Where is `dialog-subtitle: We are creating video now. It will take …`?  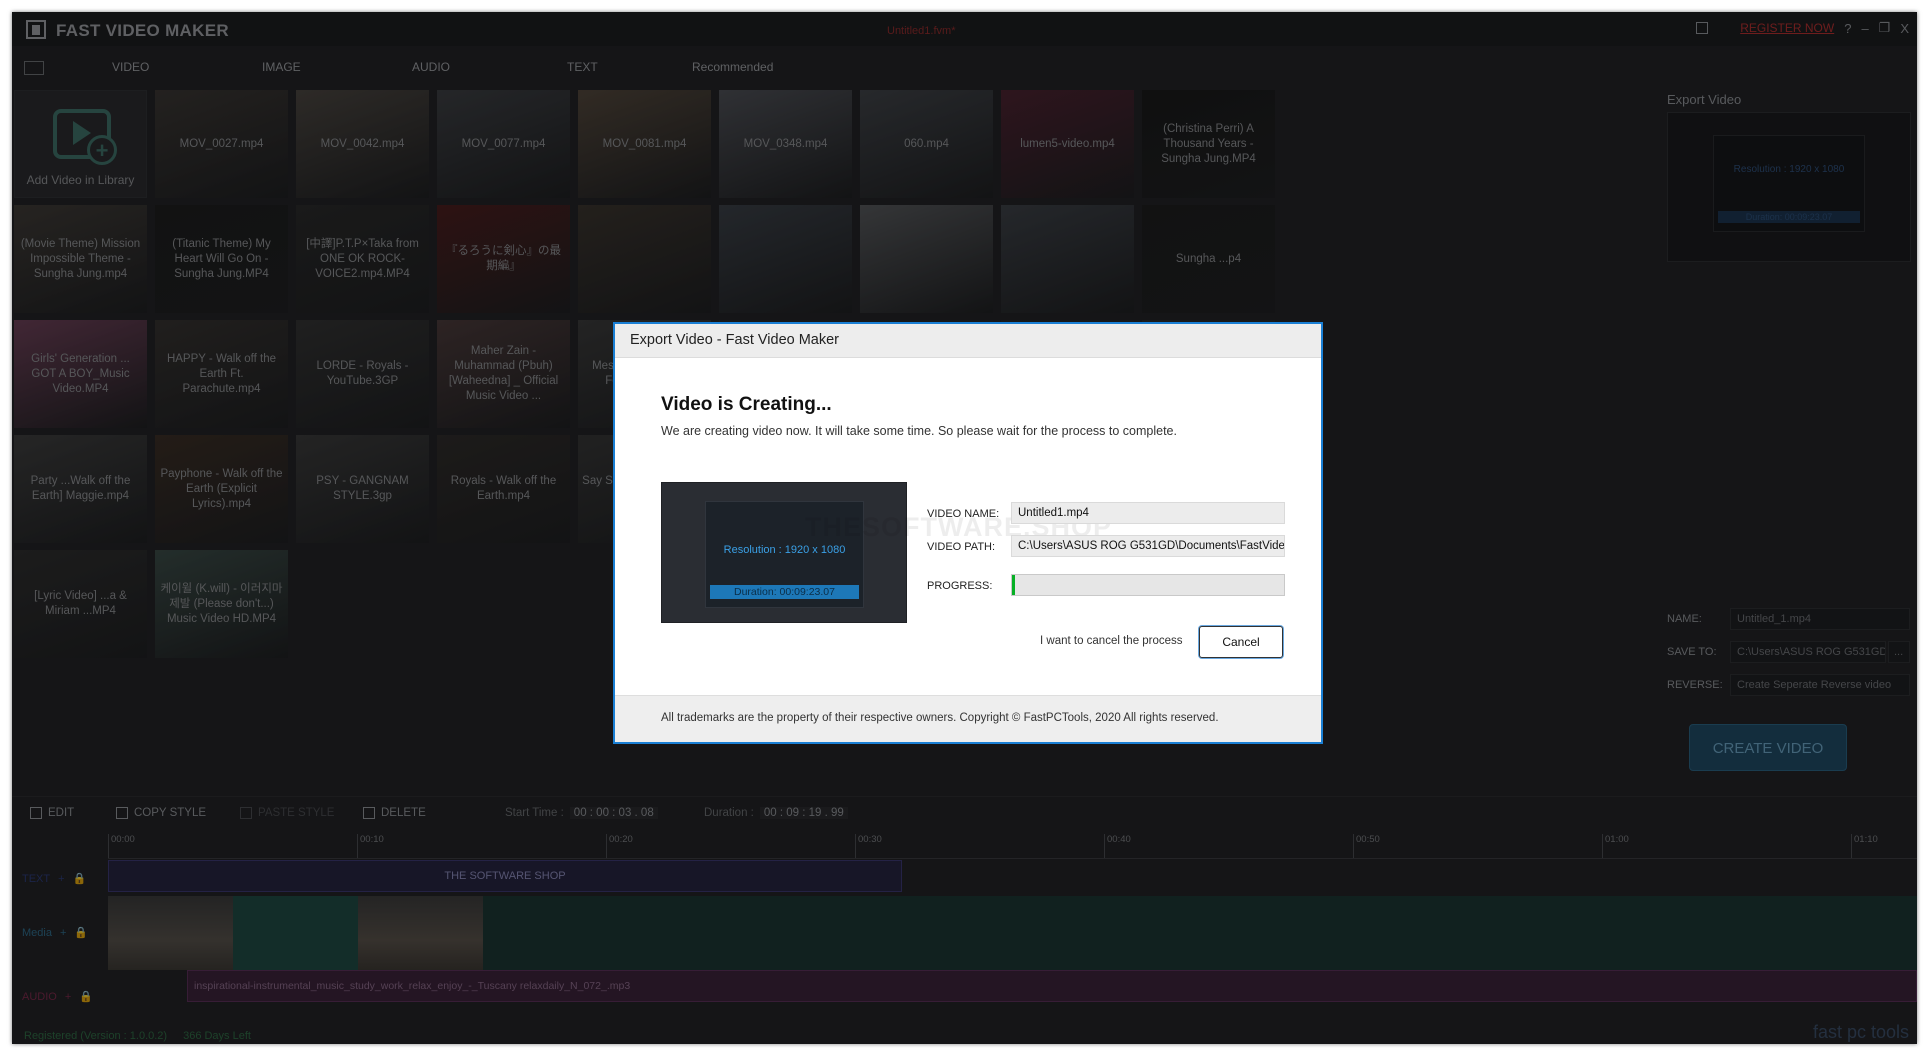
dialog-subtitle: We are creating video now. It will take … is located at coordinates (919, 431).